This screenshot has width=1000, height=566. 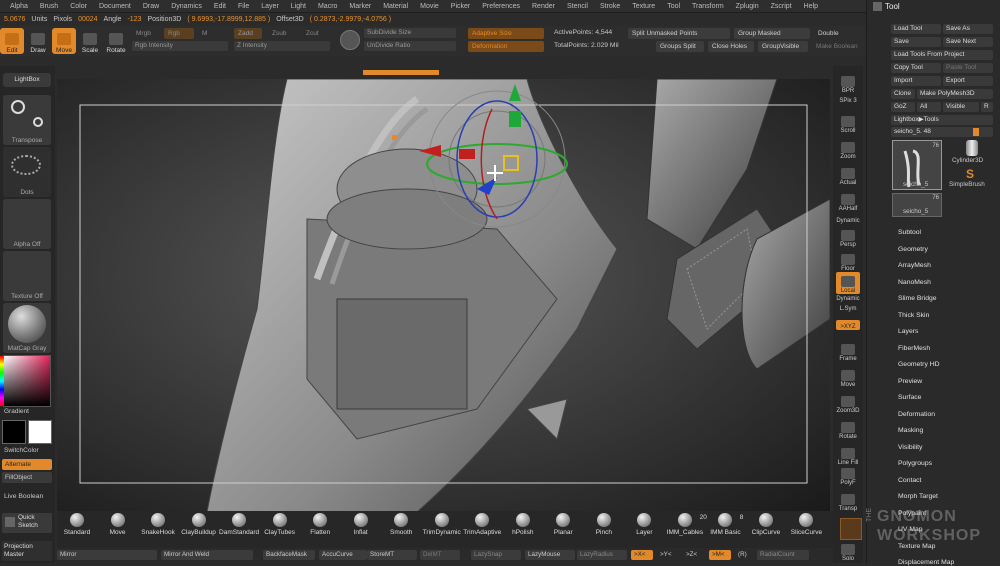 What do you see at coordinates (644, 526) in the screenshot?
I see `brush-layer: Layer` at bounding box center [644, 526].